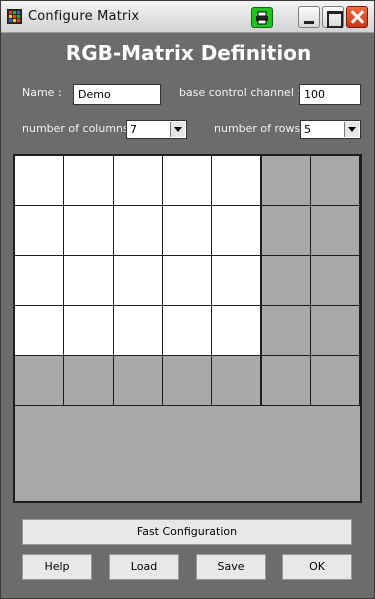 This screenshot has width=375, height=599. I want to click on page-title: RGB-Matrix Definition, so click(188, 53).